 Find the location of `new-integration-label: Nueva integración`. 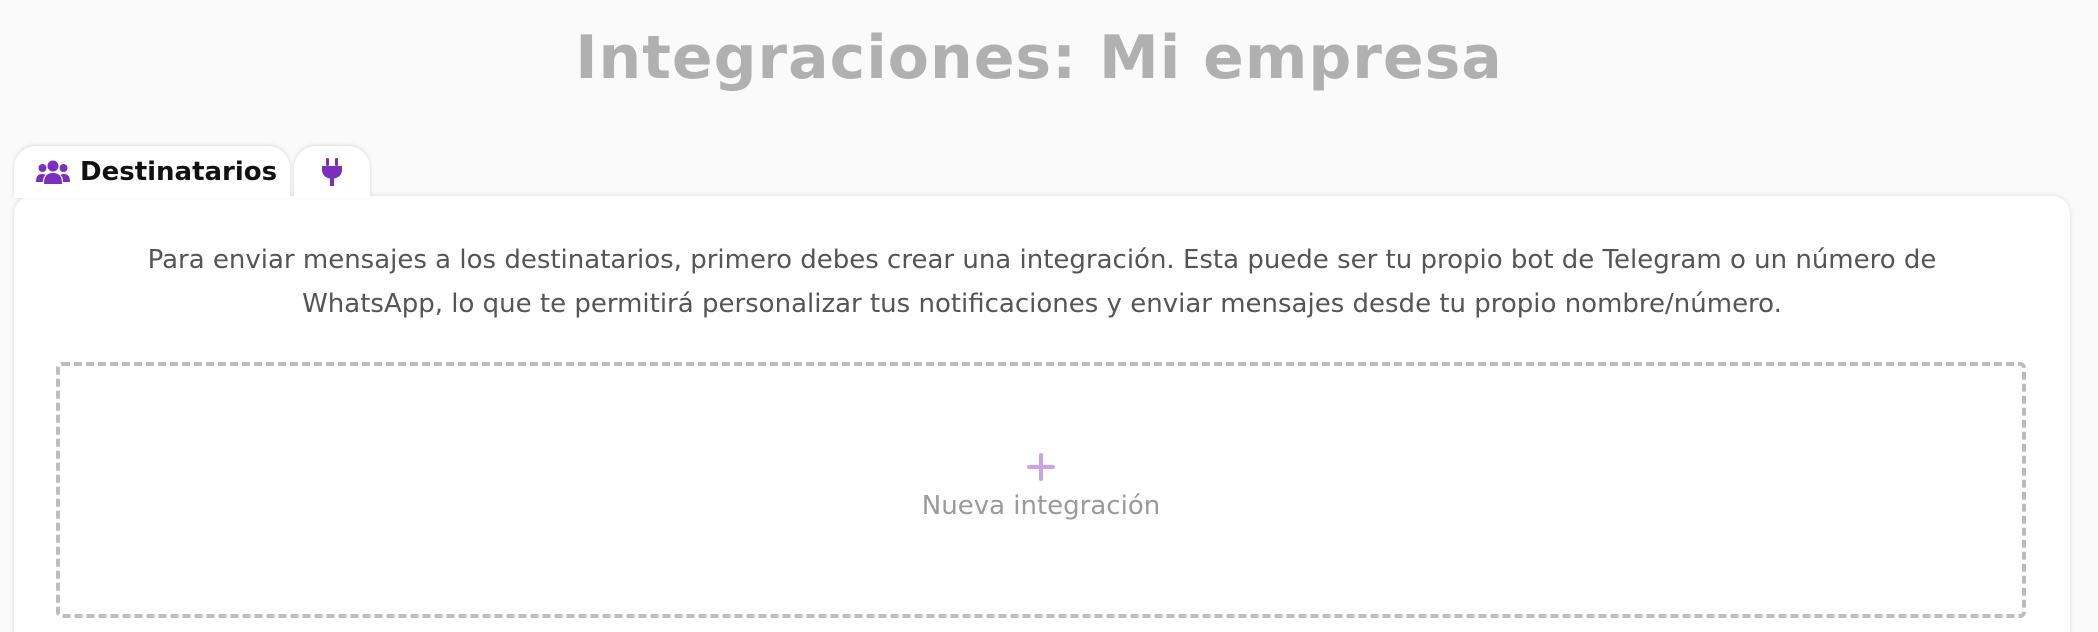

new-integration-label: Nueva integración is located at coordinates (1041, 506).